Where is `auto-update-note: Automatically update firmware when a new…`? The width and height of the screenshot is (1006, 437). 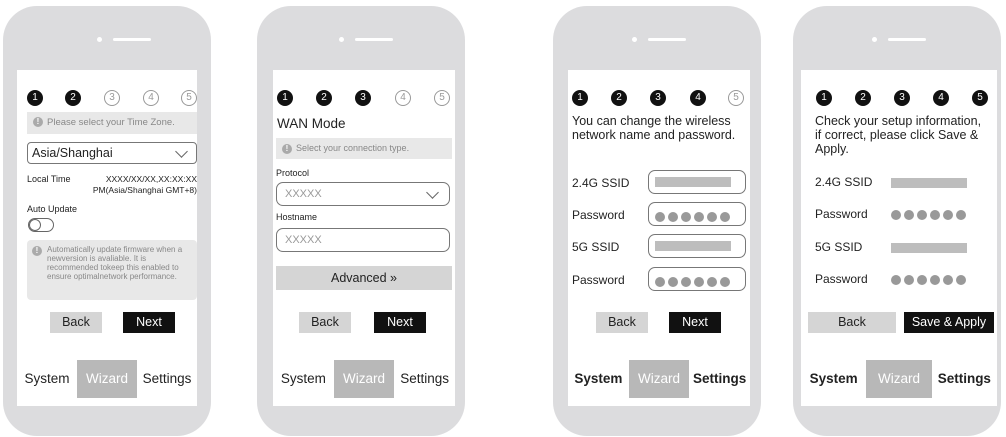
auto-update-note: Automatically update firmware when a new… is located at coordinates (115, 263).